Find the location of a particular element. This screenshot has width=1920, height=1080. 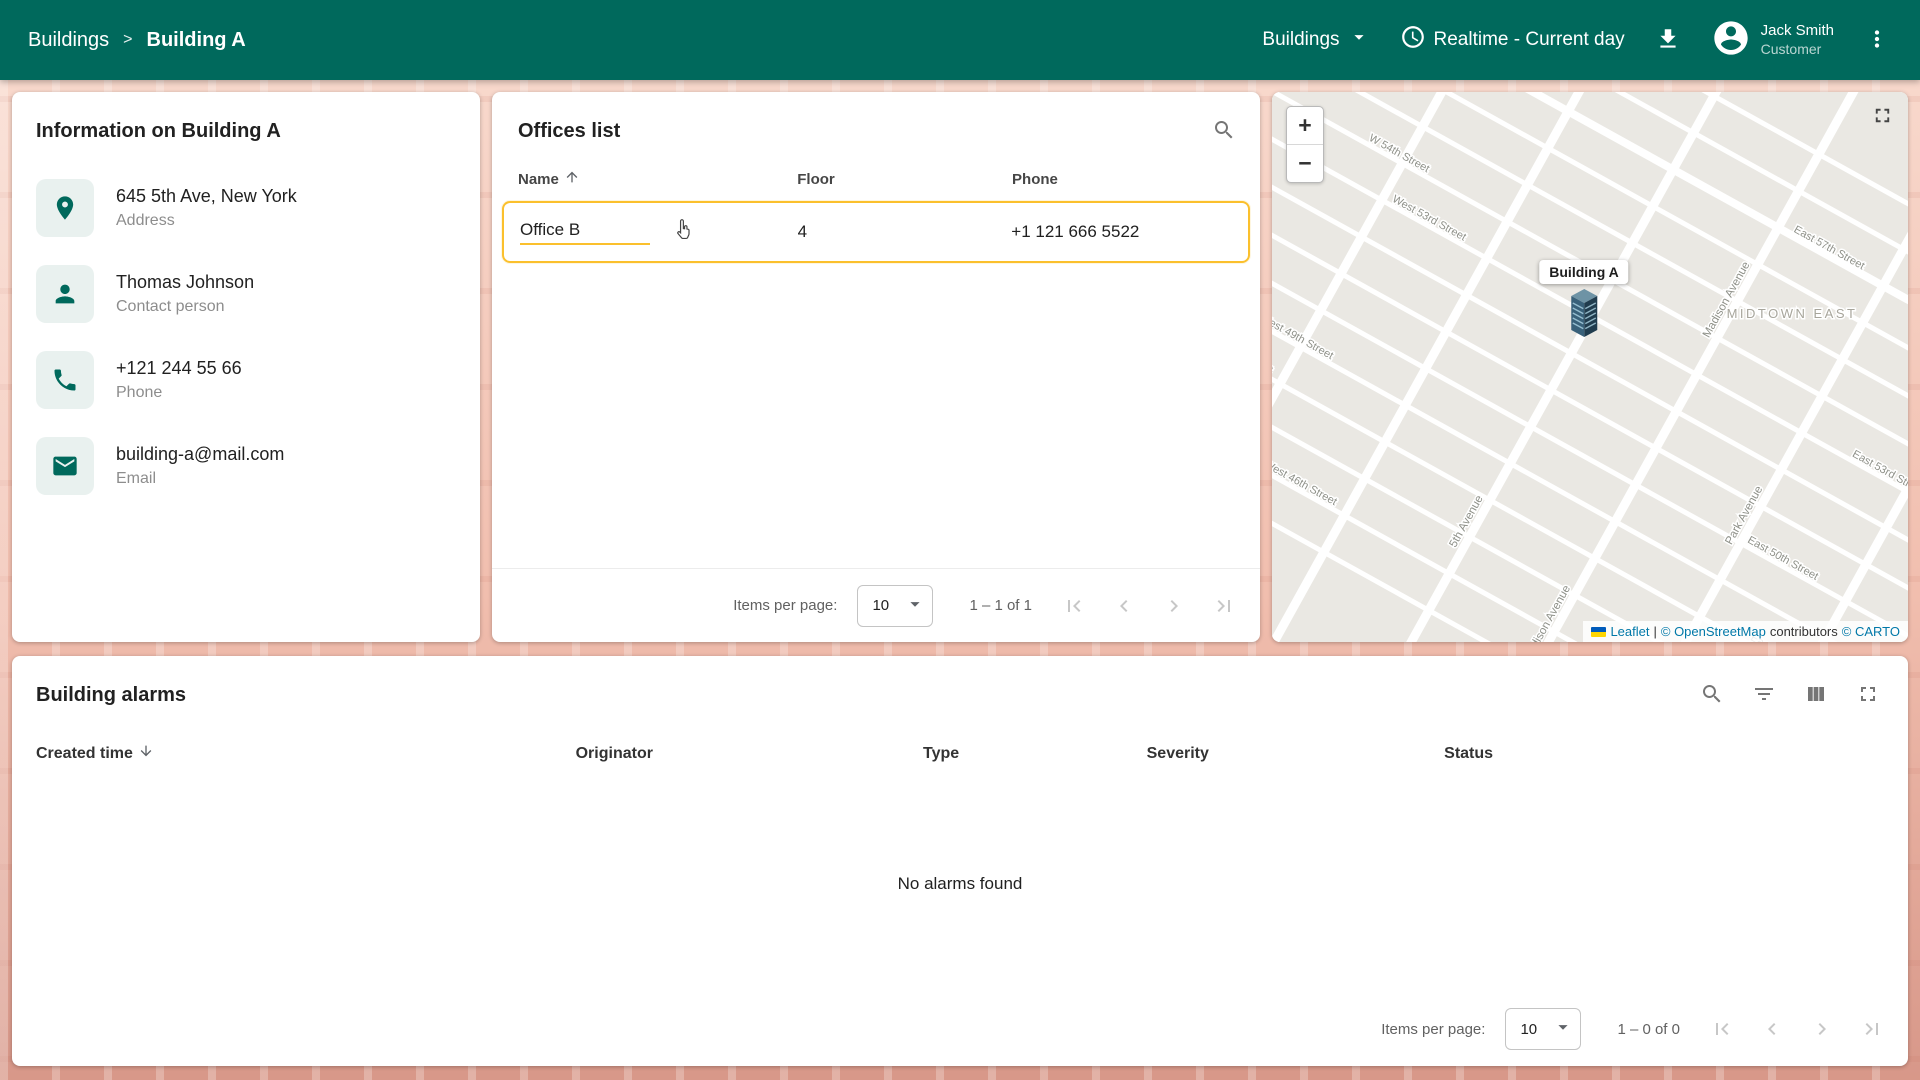

info-row-email: building-a@mail.com Email is located at coordinates (246, 466).